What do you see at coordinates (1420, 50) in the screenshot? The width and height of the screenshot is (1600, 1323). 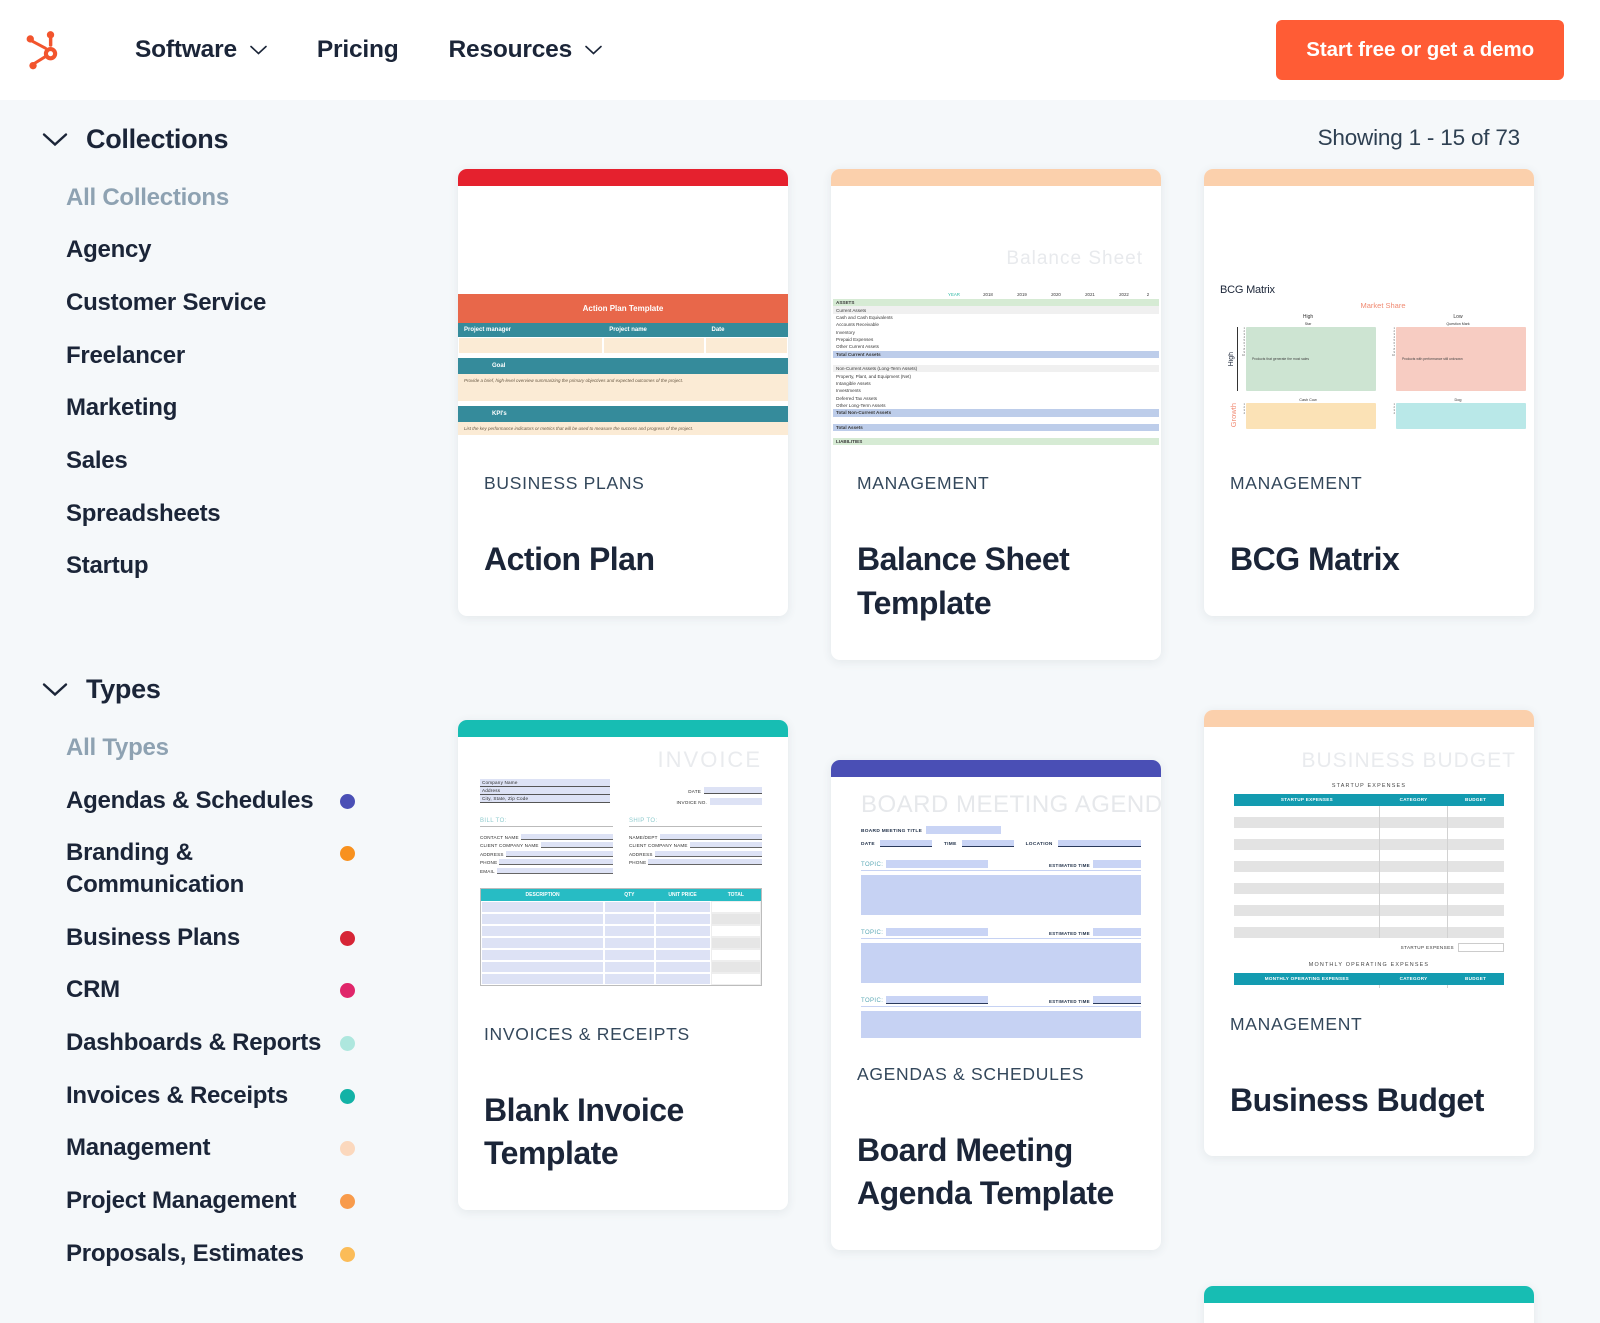 I see `start-free-or-get-demo-button: Start free or get a demo` at bounding box center [1420, 50].